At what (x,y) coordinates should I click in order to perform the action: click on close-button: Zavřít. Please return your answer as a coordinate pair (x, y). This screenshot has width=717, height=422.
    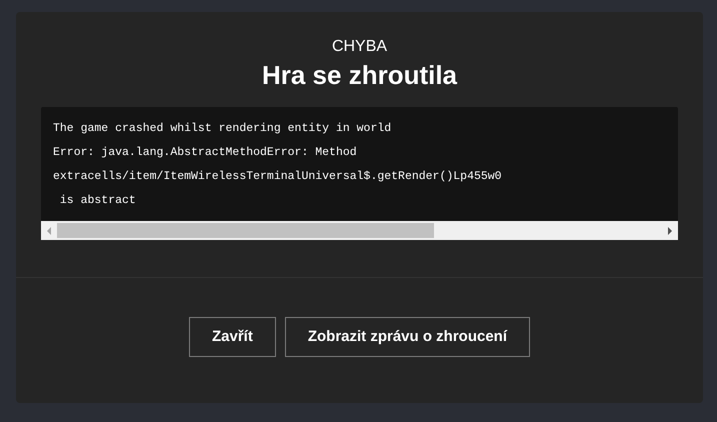
    Looking at the image, I should click on (232, 337).